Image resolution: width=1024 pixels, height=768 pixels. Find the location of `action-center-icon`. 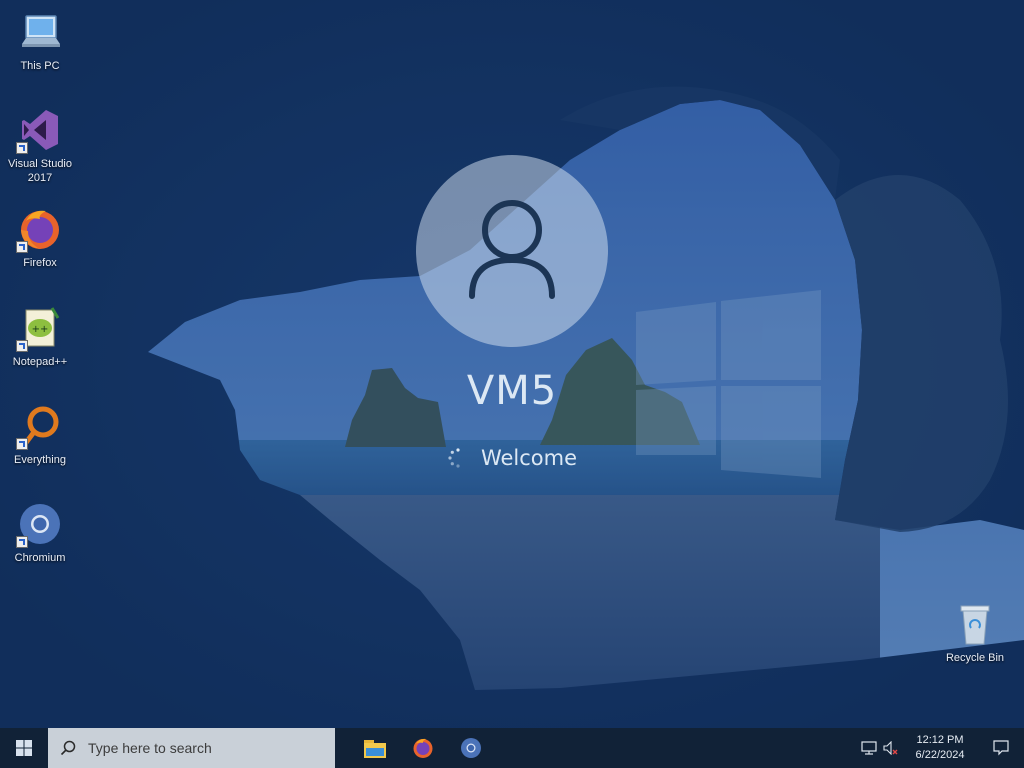

action-center-icon is located at coordinates (1001, 748).